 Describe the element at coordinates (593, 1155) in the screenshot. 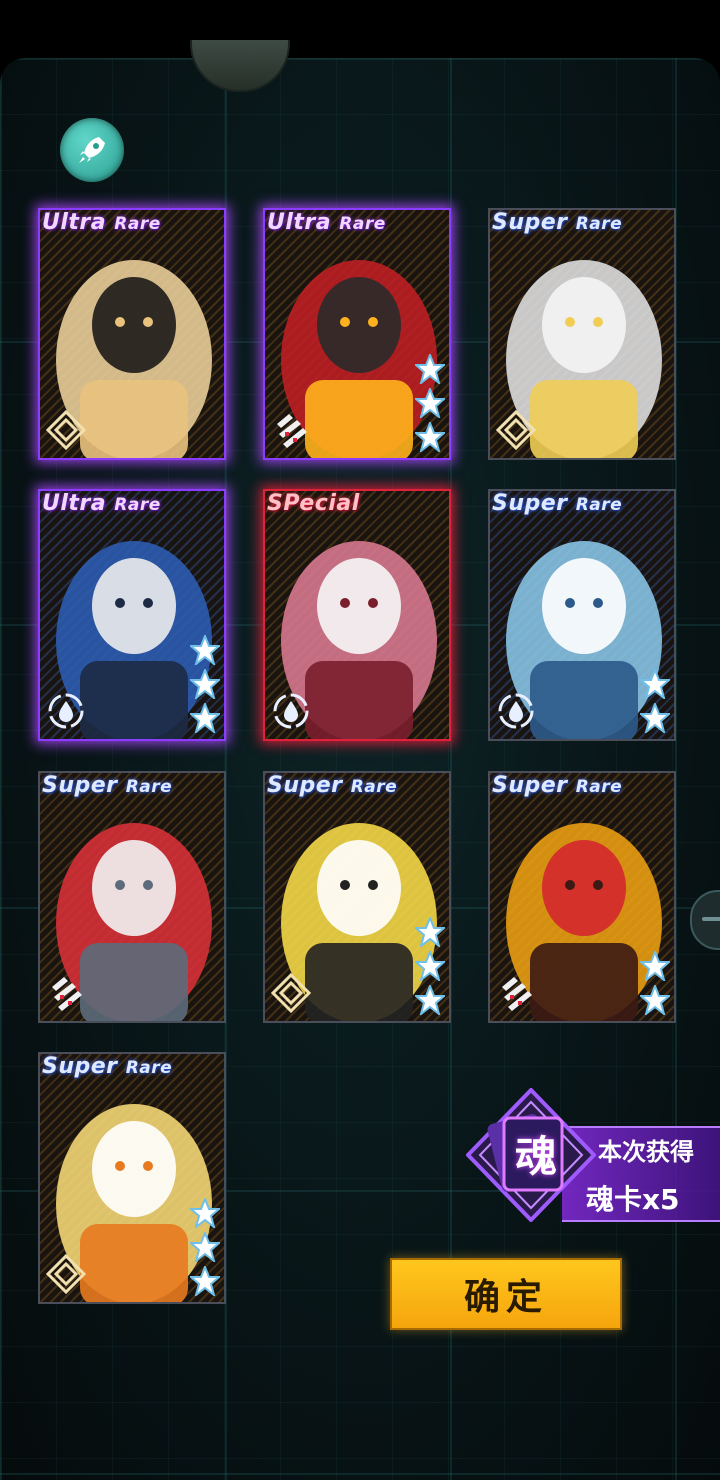

I see `reward-banner: 魂 本次获得 魂卡x5` at that location.